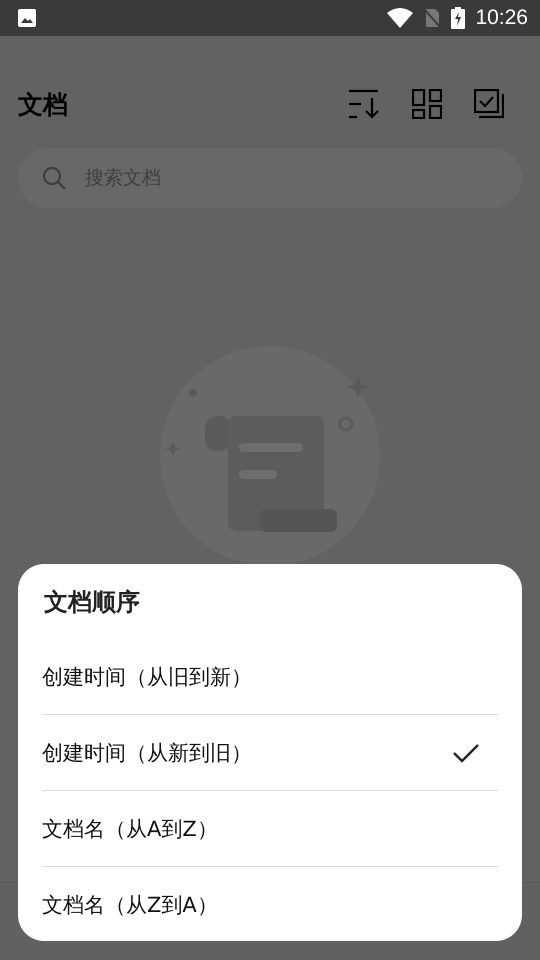 The width and height of the screenshot is (540, 960). Describe the element at coordinates (501, 18) in the screenshot. I see `status-time: 10:26` at that location.